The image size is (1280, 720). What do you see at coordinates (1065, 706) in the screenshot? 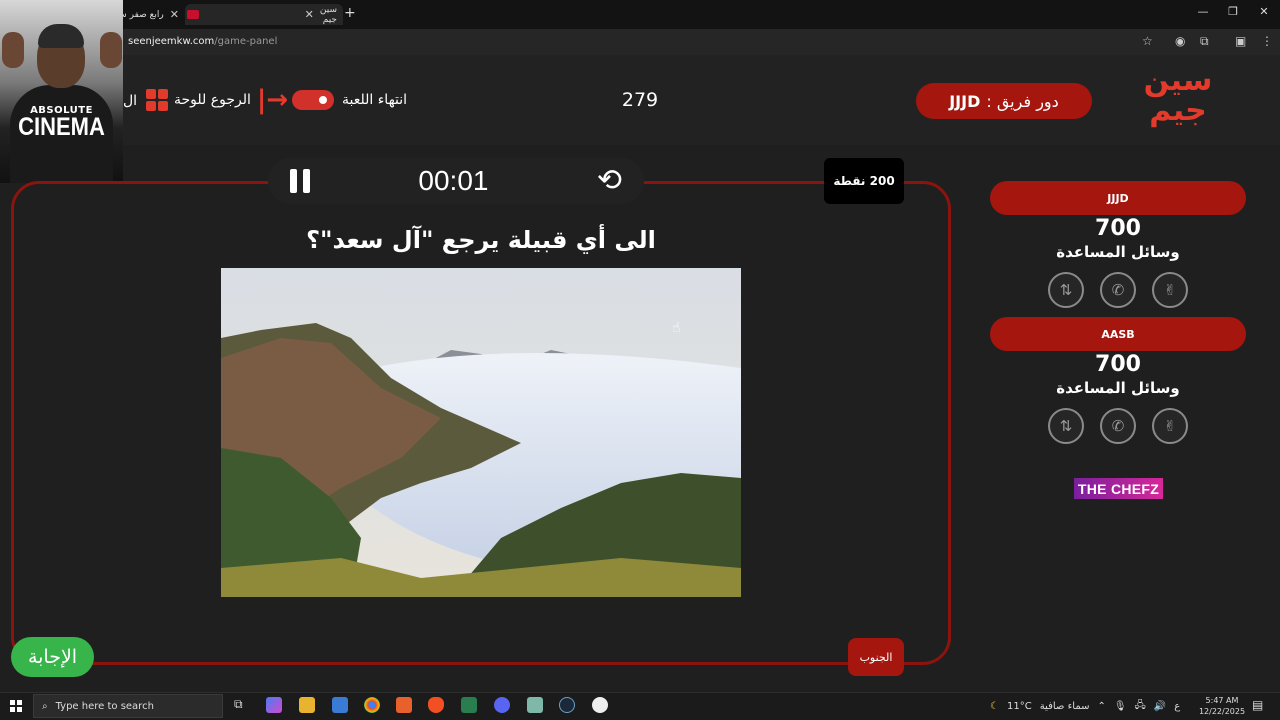
I see `weather-text: سماء صافية` at bounding box center [1065, 706].